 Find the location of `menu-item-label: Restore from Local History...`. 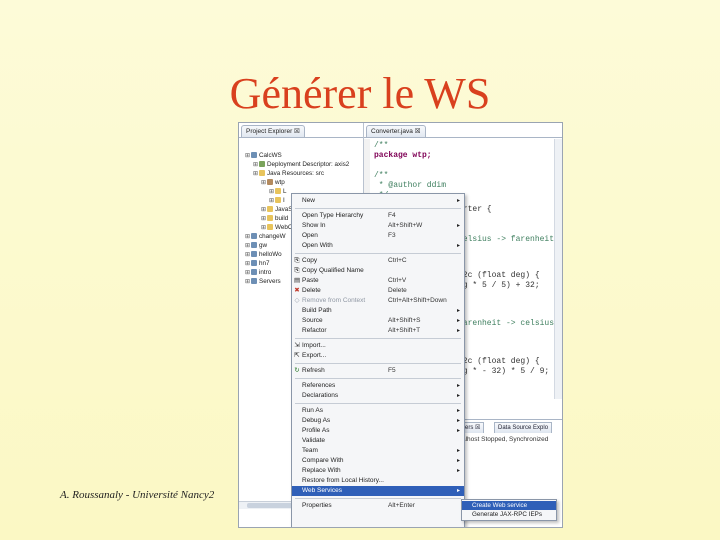

menu-item-label: Restore from Local History... is located at coordinates (343, 480).